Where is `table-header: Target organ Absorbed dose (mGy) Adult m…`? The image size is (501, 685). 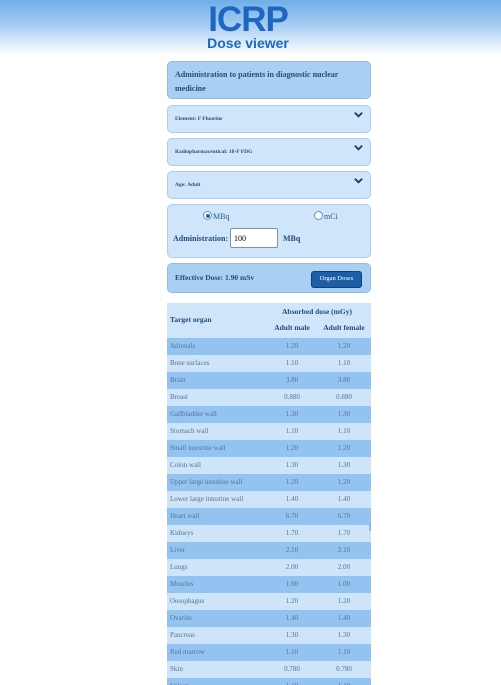 table-header: Target organ Absorbed dose (mGy) Adult m… is located at coordinates (269, 320).